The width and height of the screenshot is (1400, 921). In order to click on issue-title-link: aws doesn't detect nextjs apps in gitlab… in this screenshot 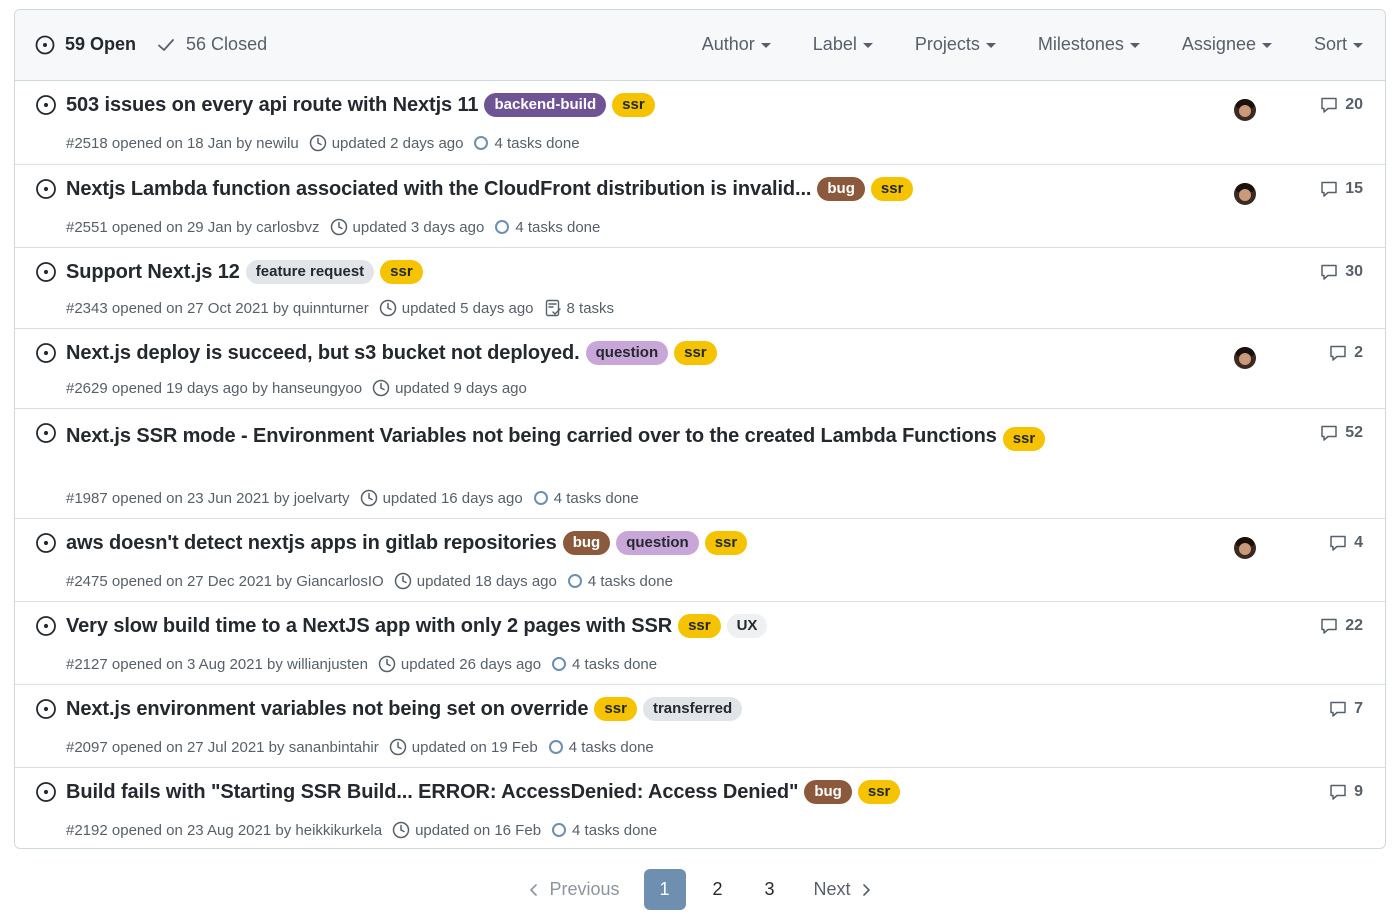, I will do `click(311, 543)`.